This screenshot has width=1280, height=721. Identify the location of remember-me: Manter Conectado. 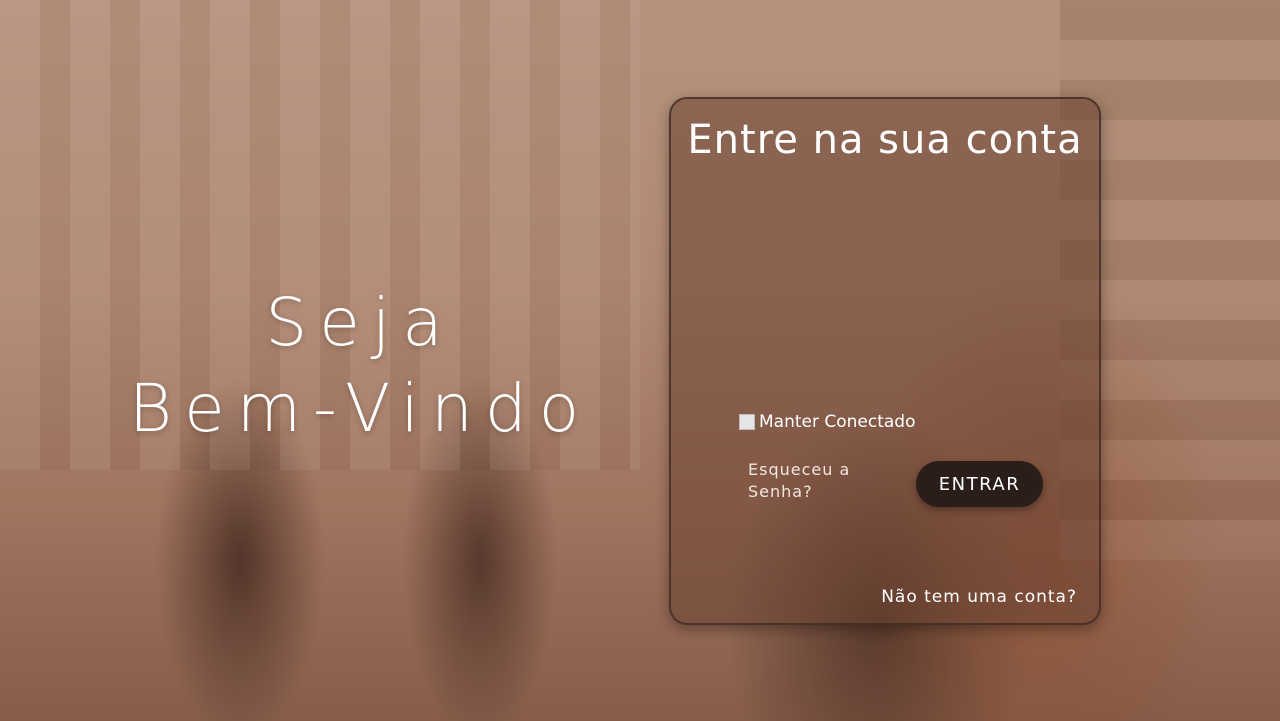
(827, 422).